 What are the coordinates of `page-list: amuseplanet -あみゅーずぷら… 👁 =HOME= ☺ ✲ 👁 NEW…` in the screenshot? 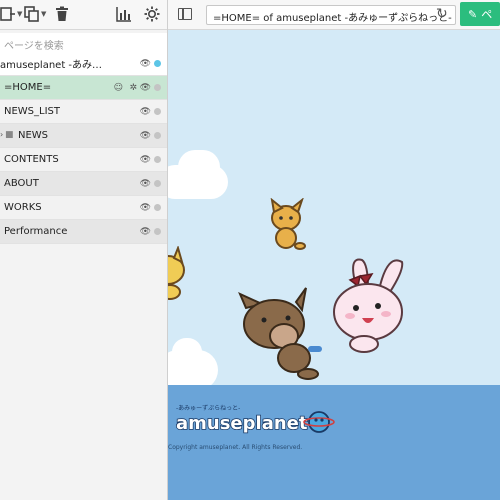 It's located at (83, 148).